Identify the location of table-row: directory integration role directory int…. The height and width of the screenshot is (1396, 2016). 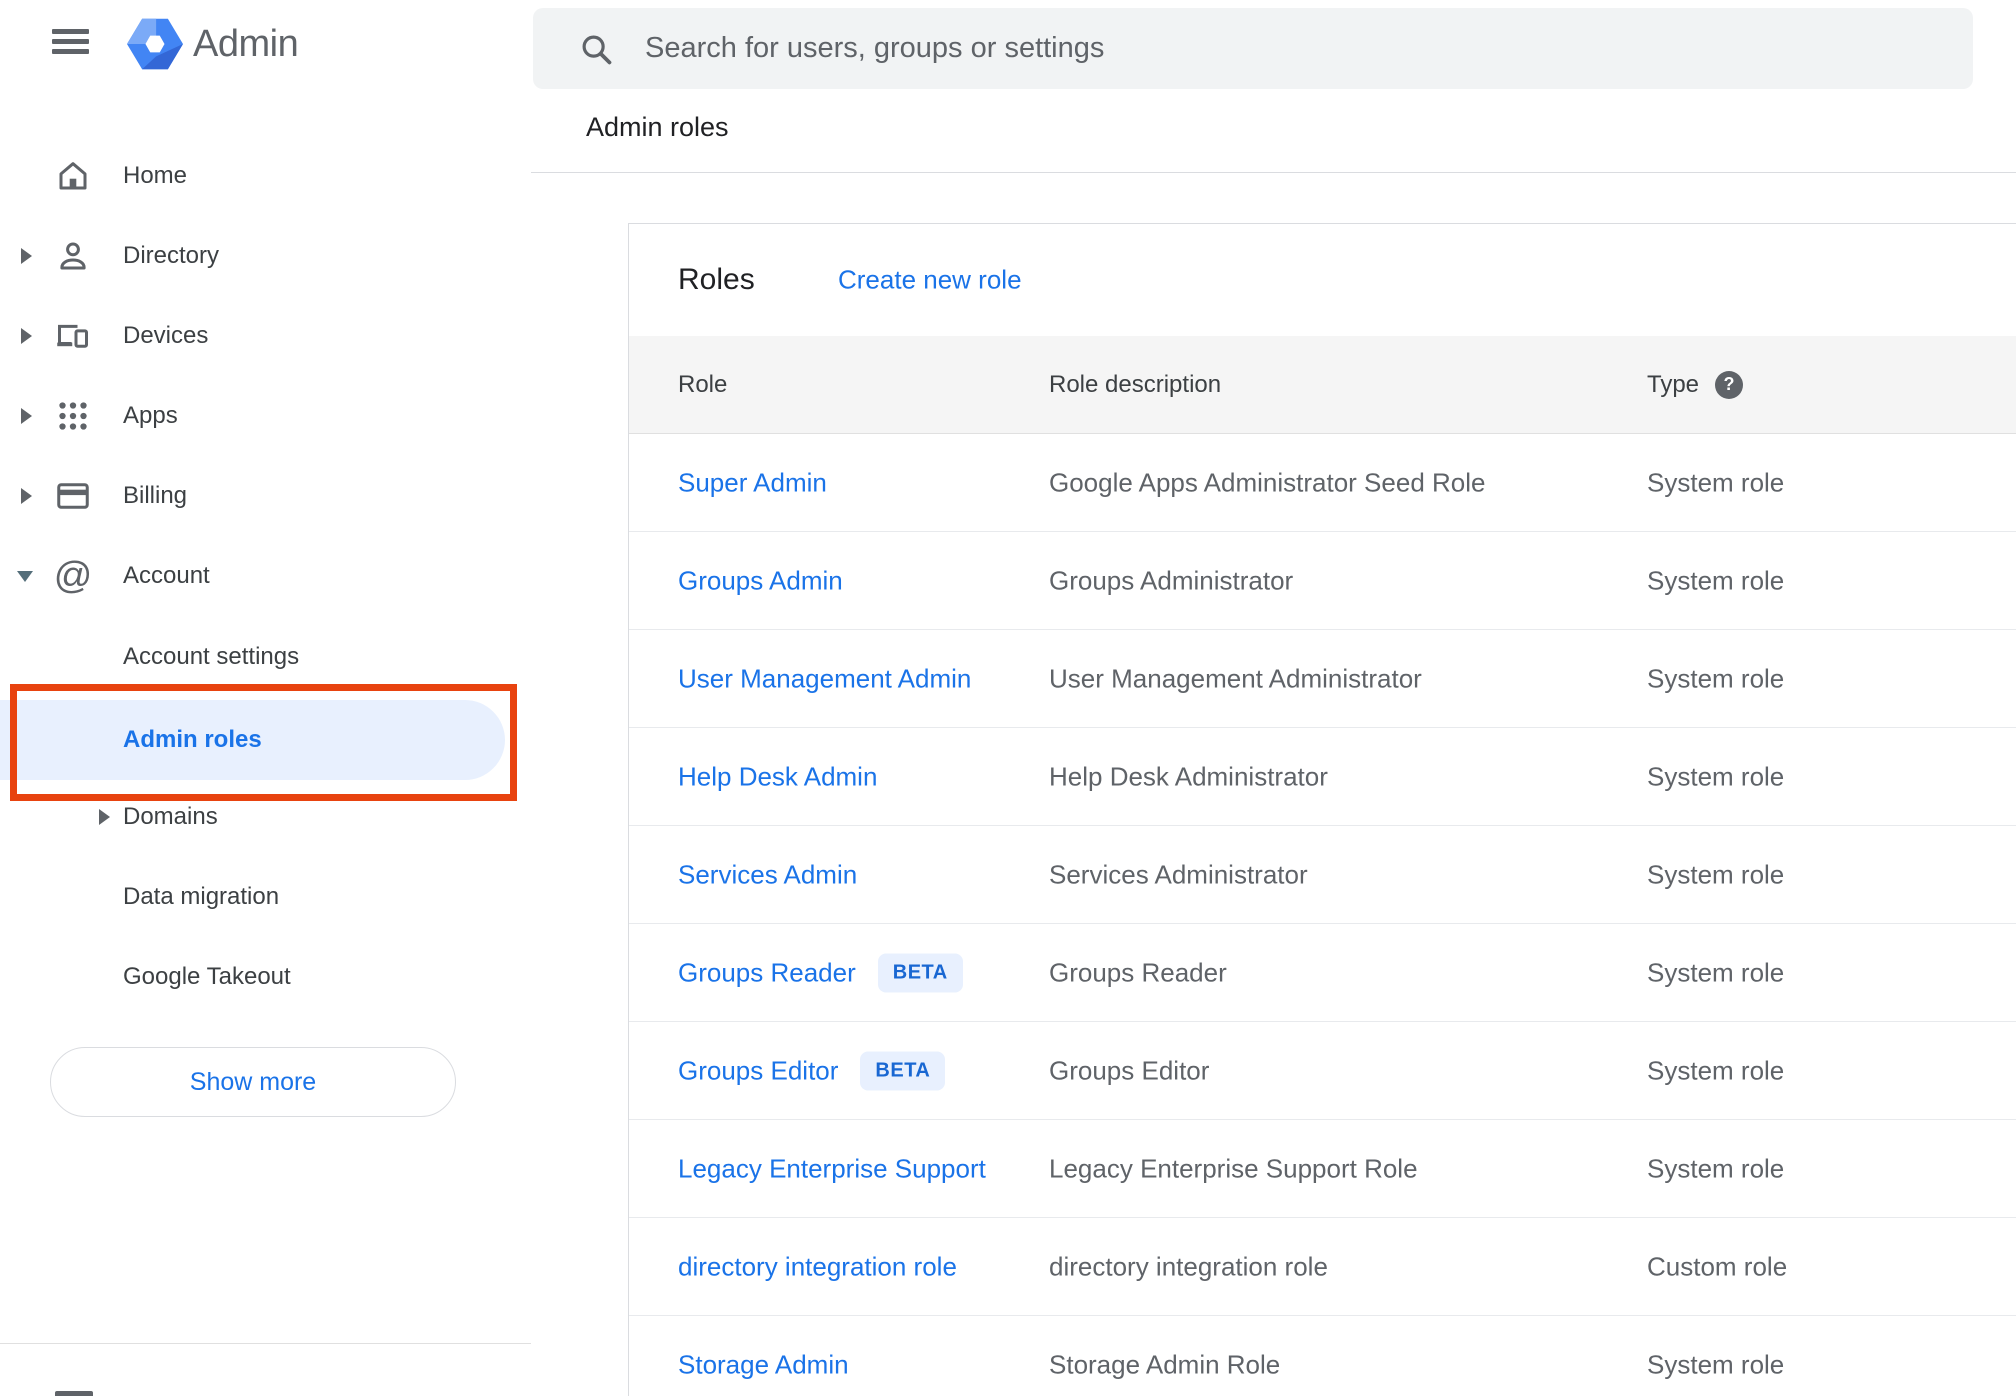
(1322, 1267).